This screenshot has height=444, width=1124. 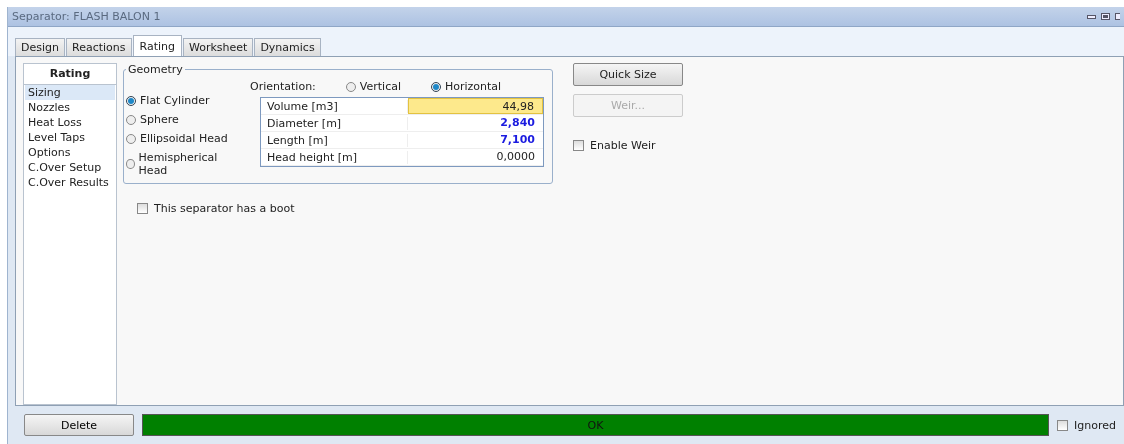 What do you see at coordinates (99, 47) in the screenshot?
I see `tab: Reactions` at bounding box center [99, 47].